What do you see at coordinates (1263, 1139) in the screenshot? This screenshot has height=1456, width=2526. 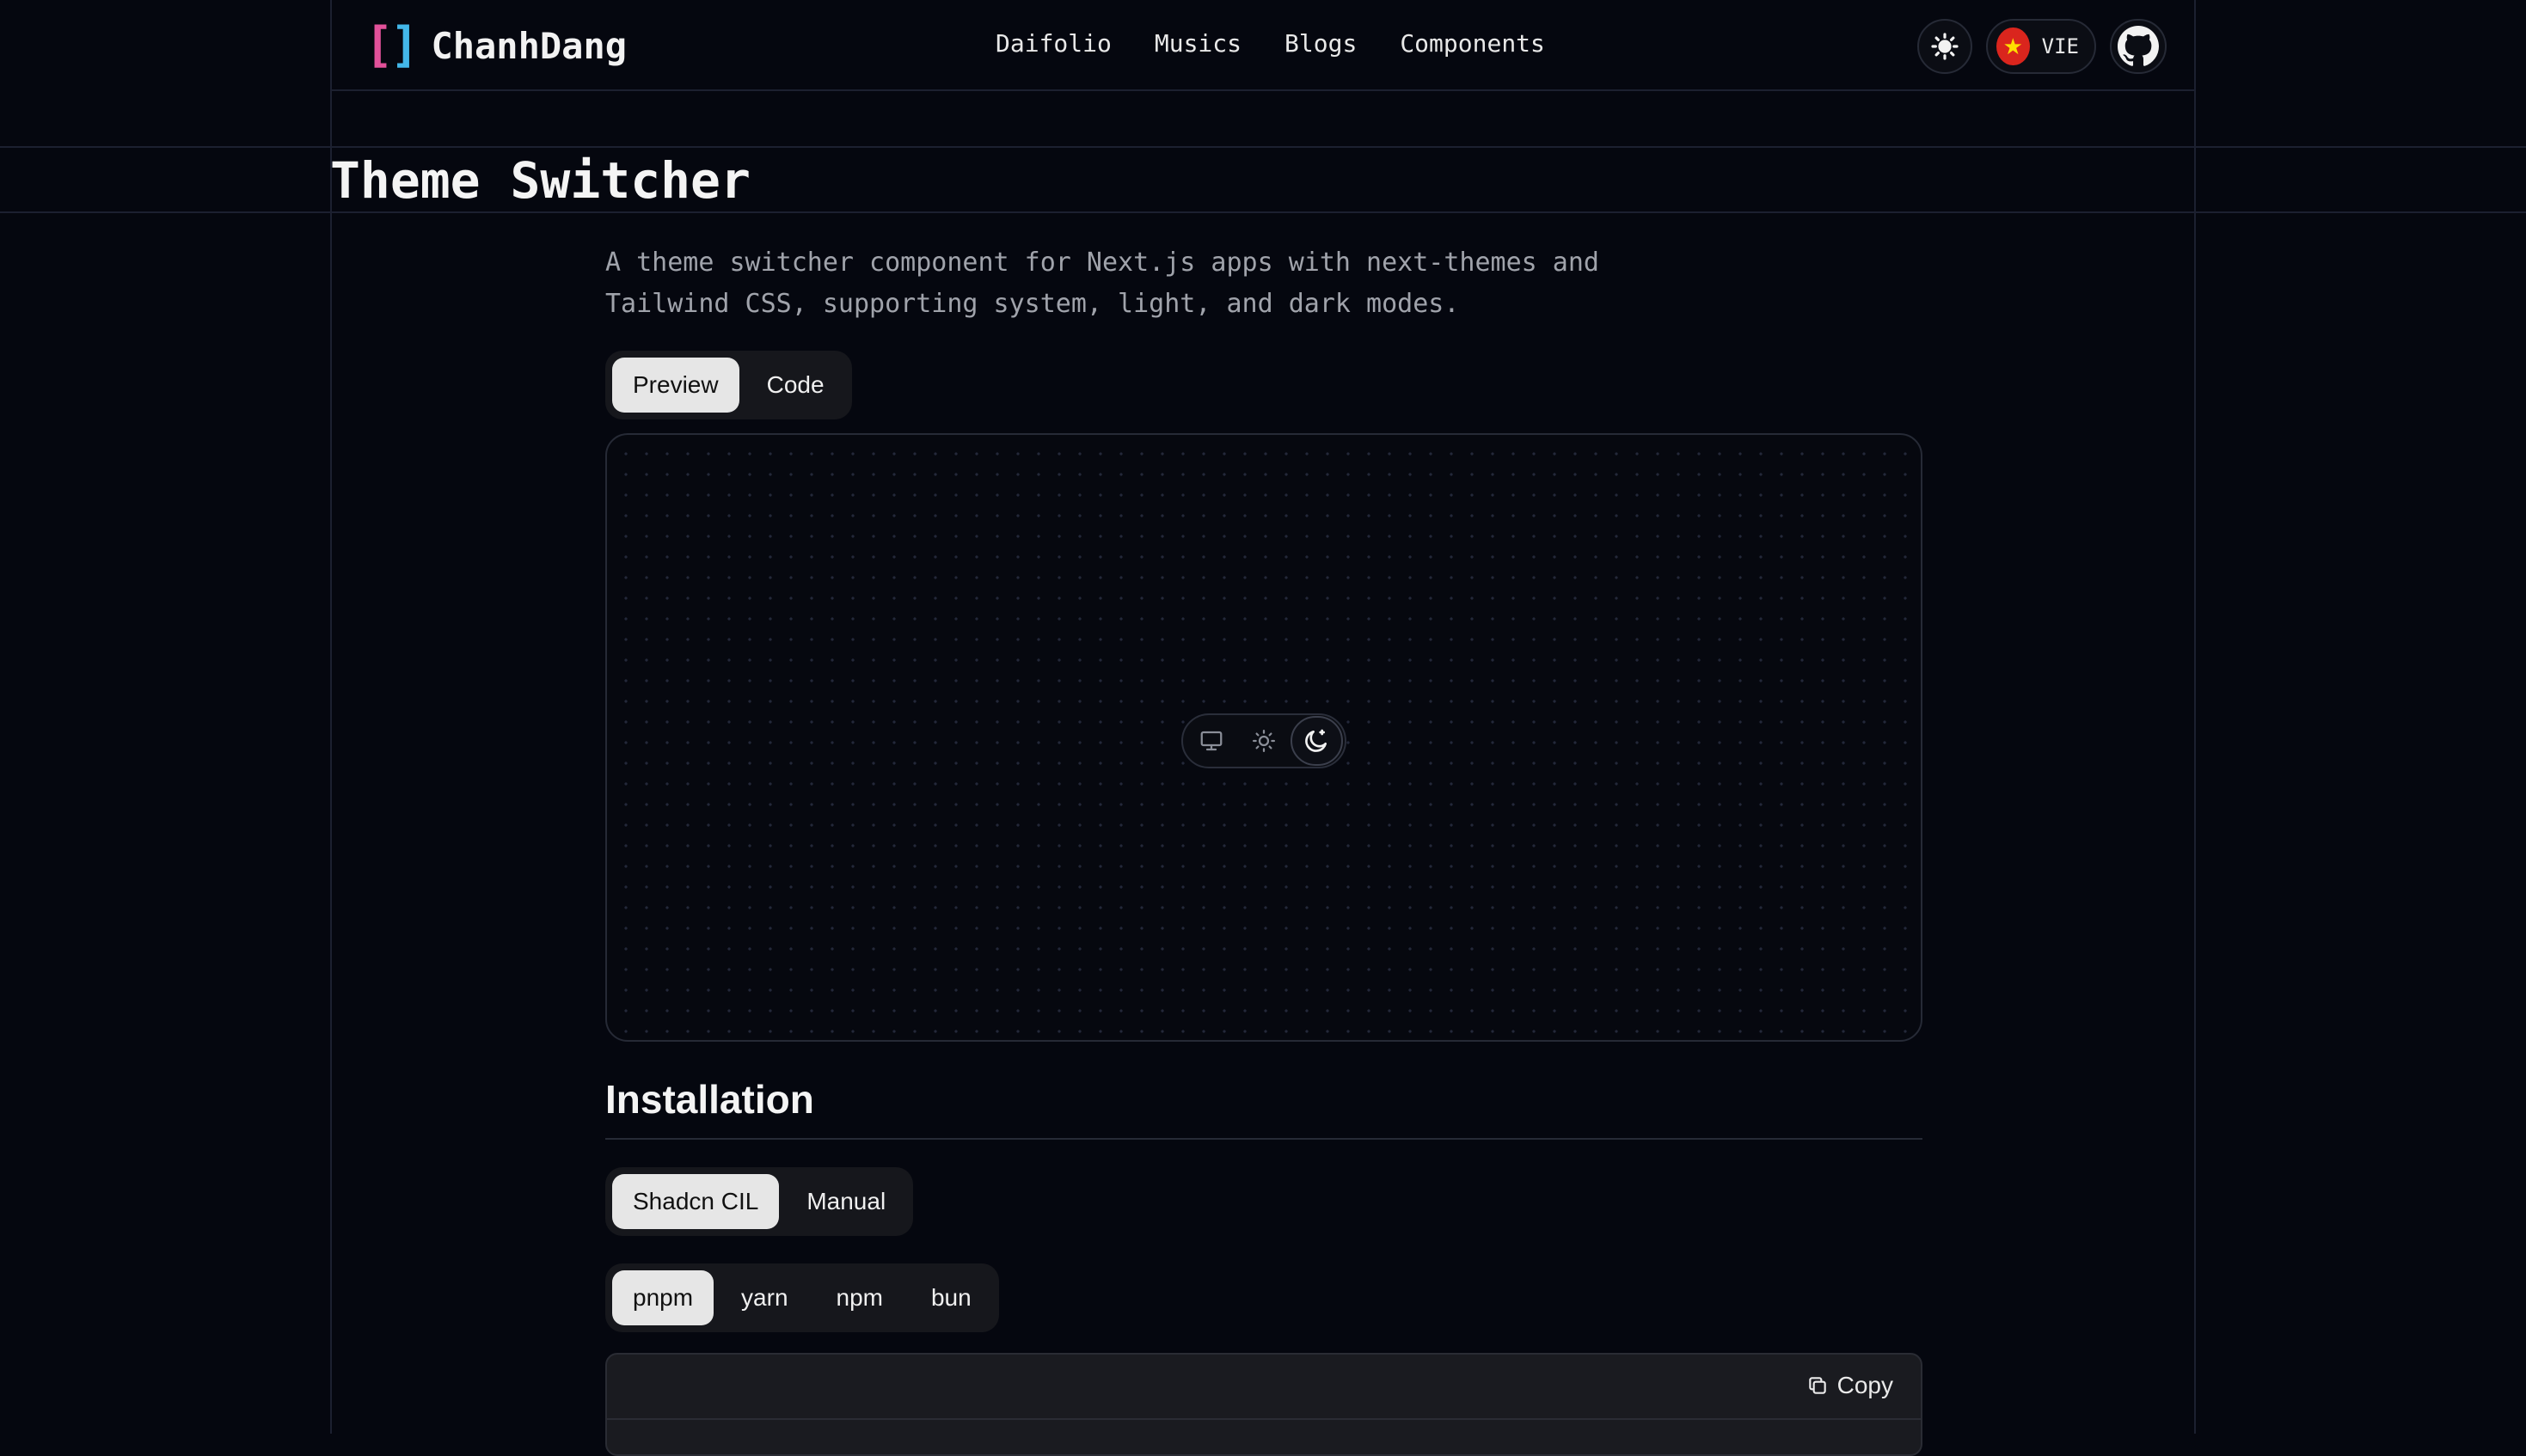 I see `installation-divider` at bounding box center [1263, 1139].